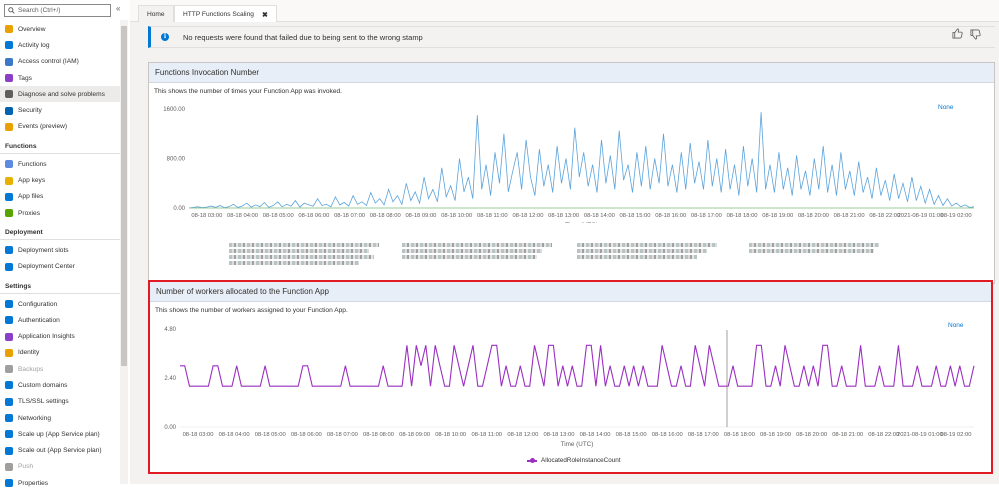 The image size is (999, 491). Describe the element at coordinates (60, 483) in the screenshot. I see `sidebar-item-properties: Properties` at that location.